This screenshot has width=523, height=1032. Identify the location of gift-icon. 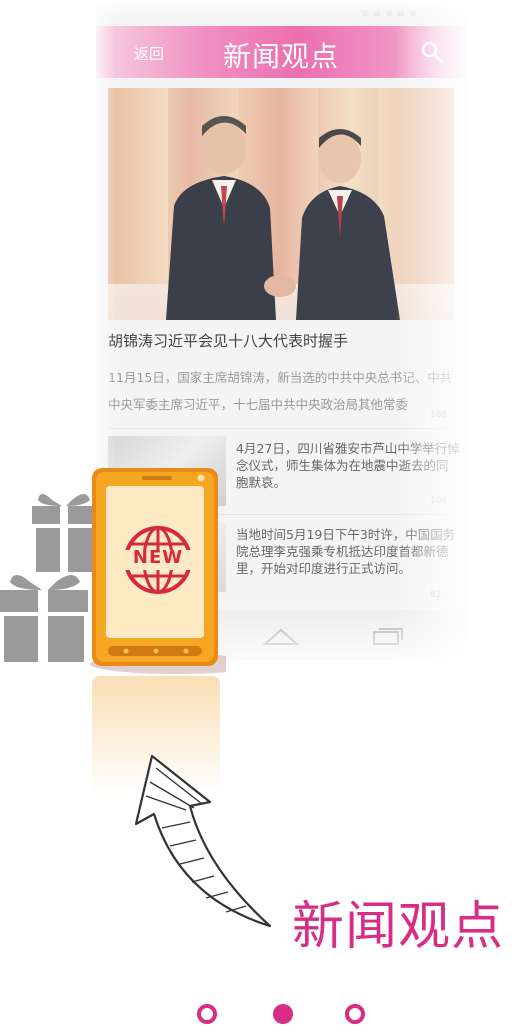
(44, 618).